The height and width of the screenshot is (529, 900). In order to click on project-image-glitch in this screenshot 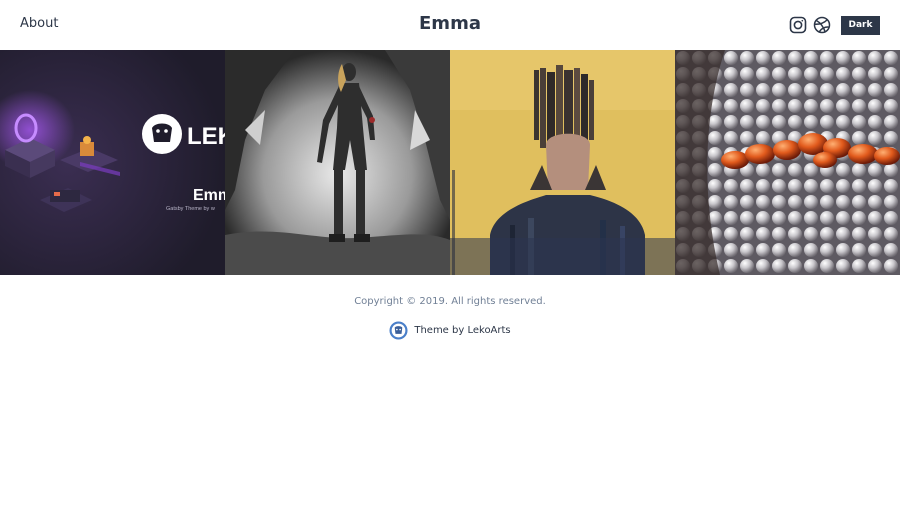, I will do `click(562, 162)`.